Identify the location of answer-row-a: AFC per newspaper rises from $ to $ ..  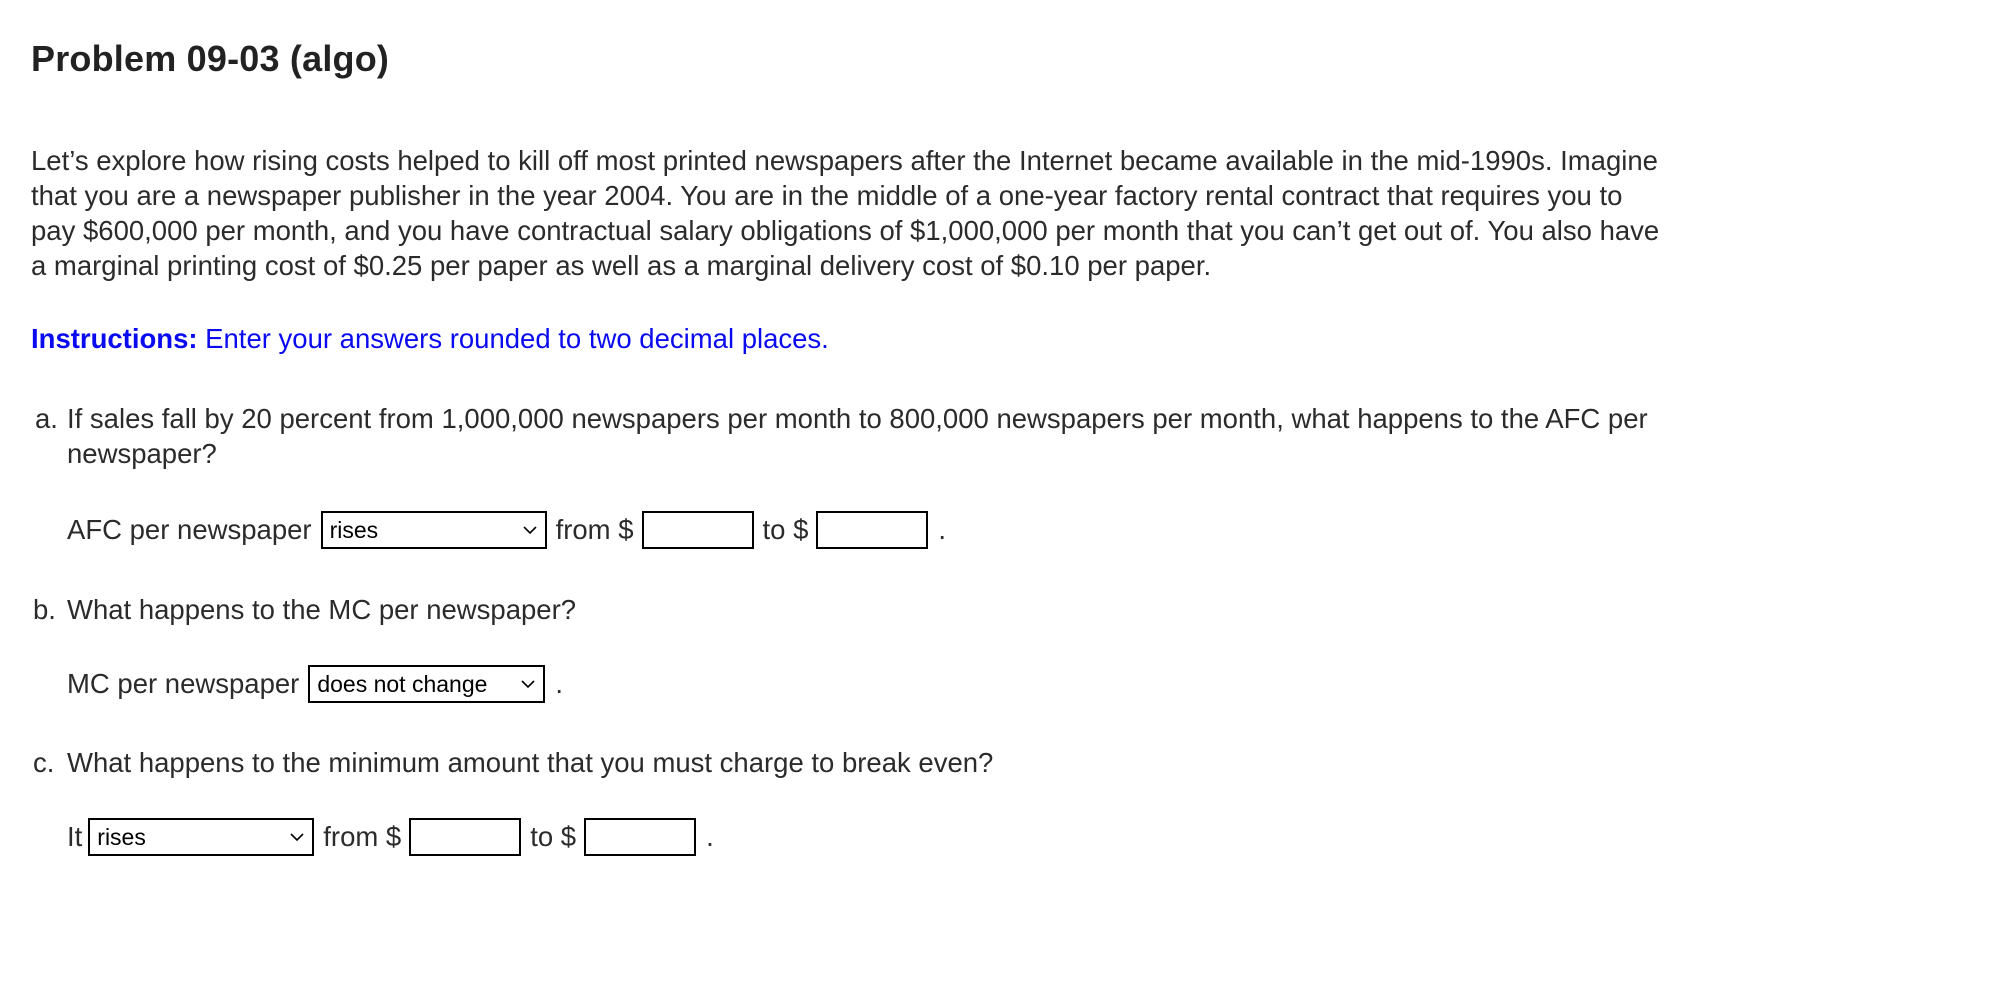
(506, 530).